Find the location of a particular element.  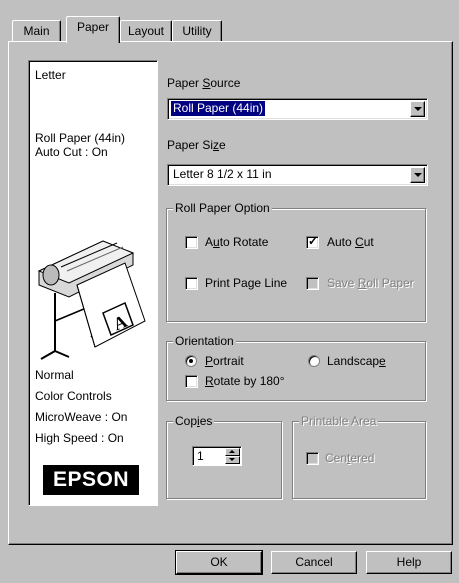

paper-size-value: Letter 8 1/2 x 11 in is located at coordinates (222, 174).